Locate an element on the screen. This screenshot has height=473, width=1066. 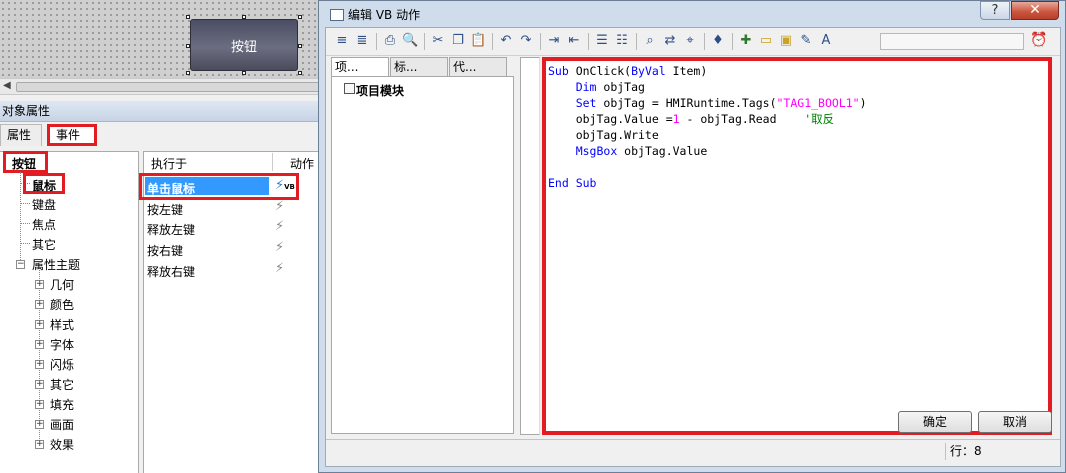
paste-icon: 📋 is located at coordinates (478, 41).